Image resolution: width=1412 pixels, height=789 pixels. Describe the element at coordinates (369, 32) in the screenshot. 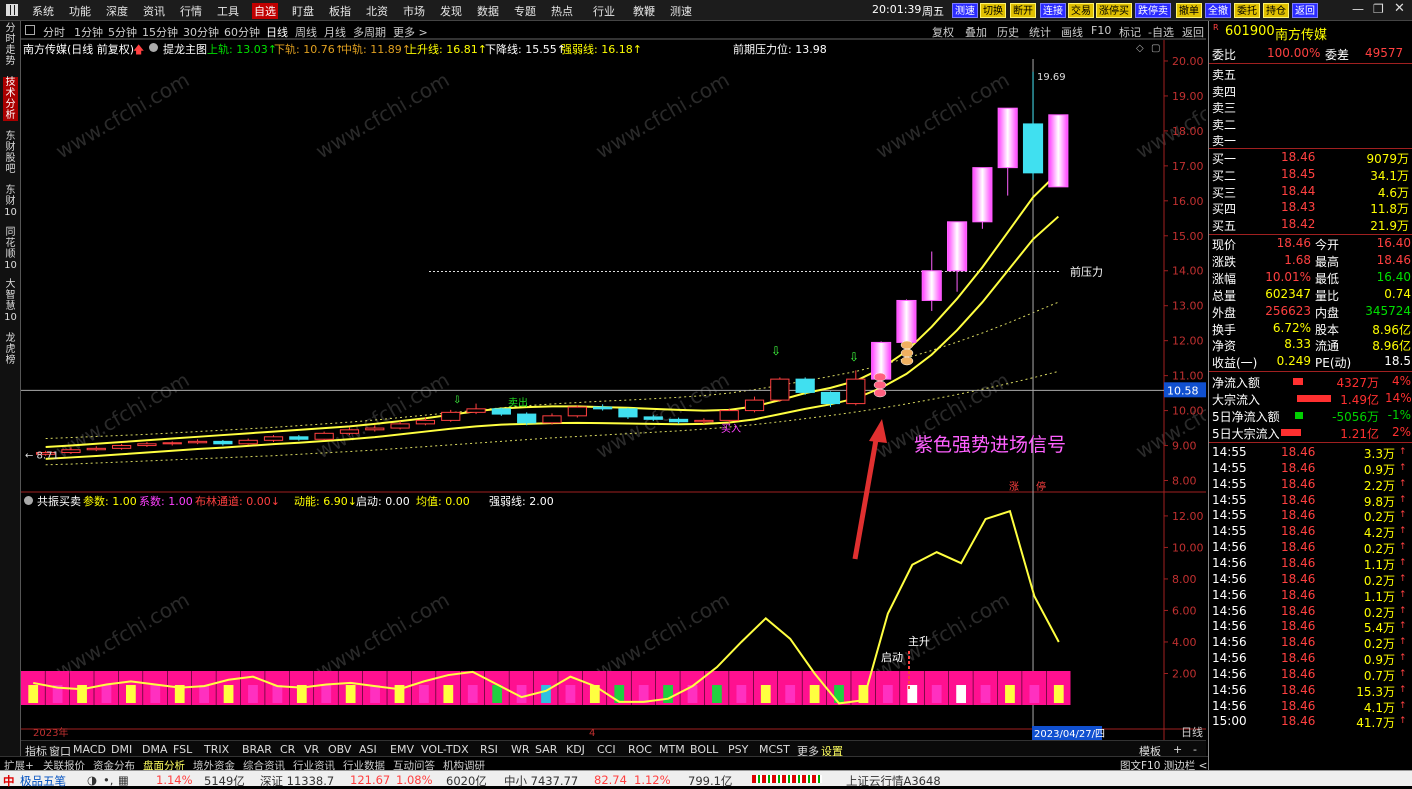

I see `tf-multi: 多周期` at that location.